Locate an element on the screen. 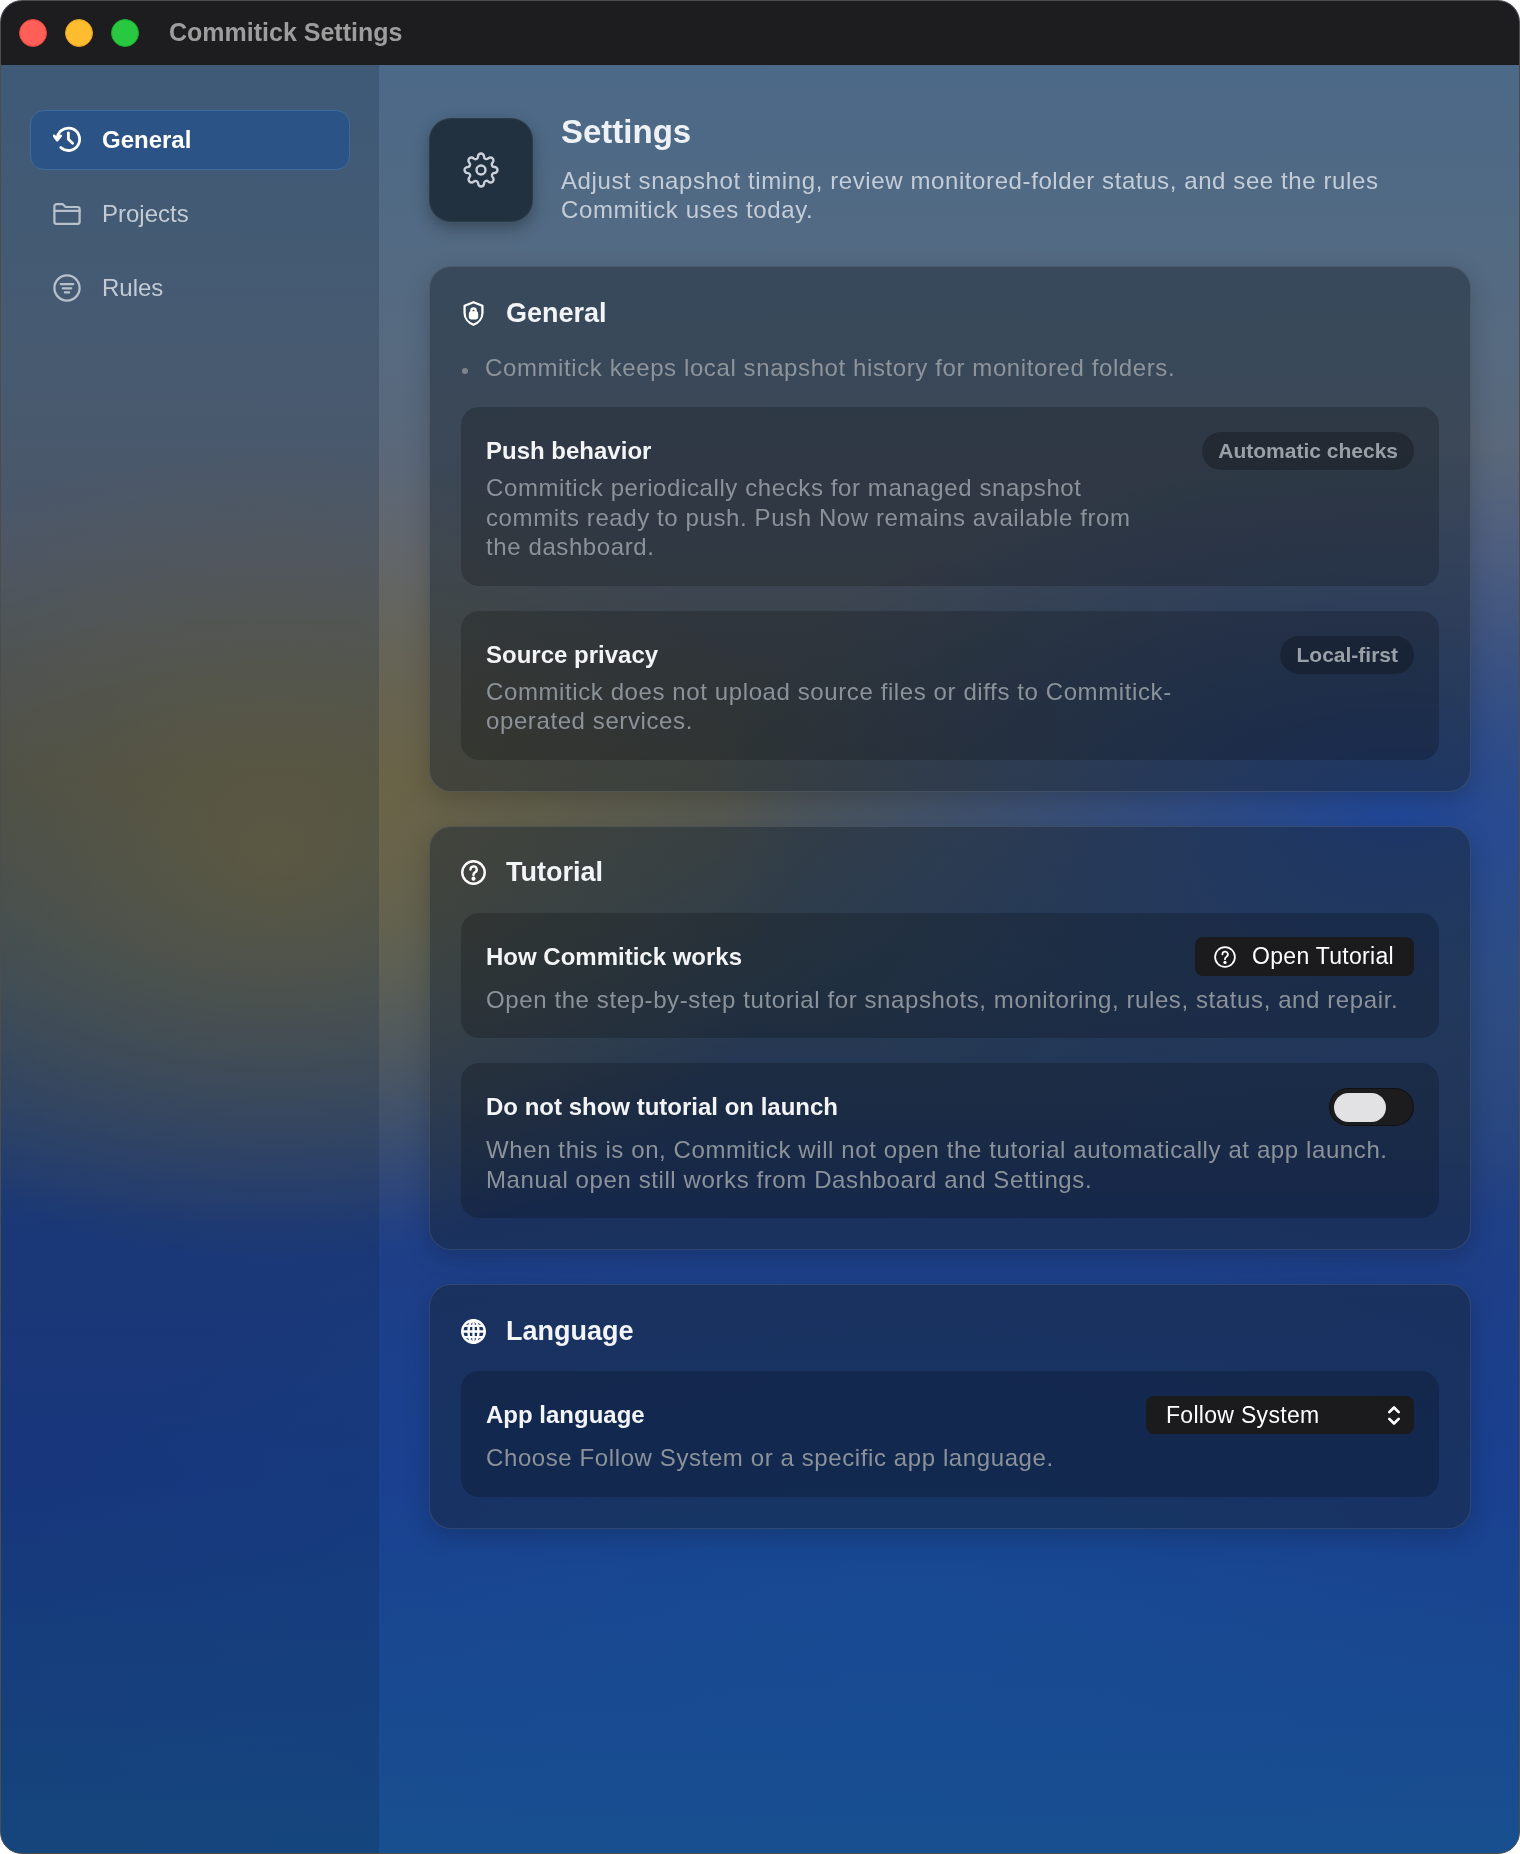 This screenshot has height=1854, width=1520. setting-description: Open the step-by-step tutorial for snapshots, monitoring, rules, status, and repair. is located at coordinates (943, 999).